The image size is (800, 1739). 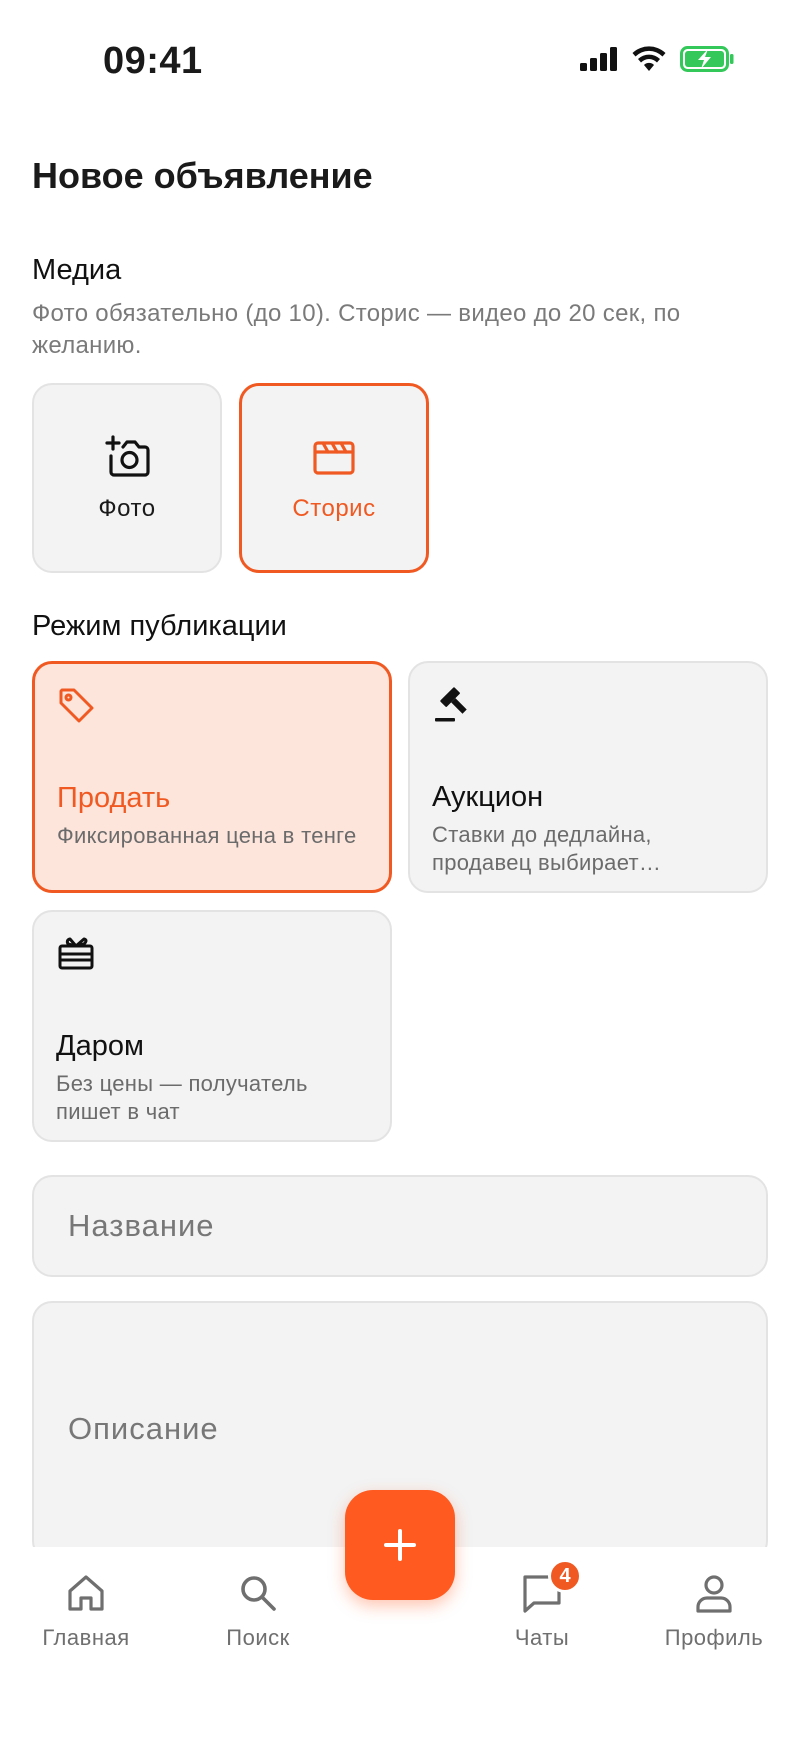 What do you see at coordinates (76, 705) in the screenshot?
I see `price-tag-icon` at bounding box center [76, 705].